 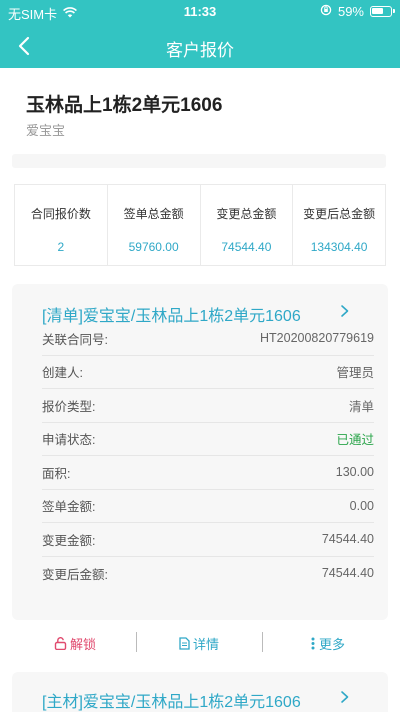 I want to click on stat-label: 变更后总金额, so click(x=339, y=214).